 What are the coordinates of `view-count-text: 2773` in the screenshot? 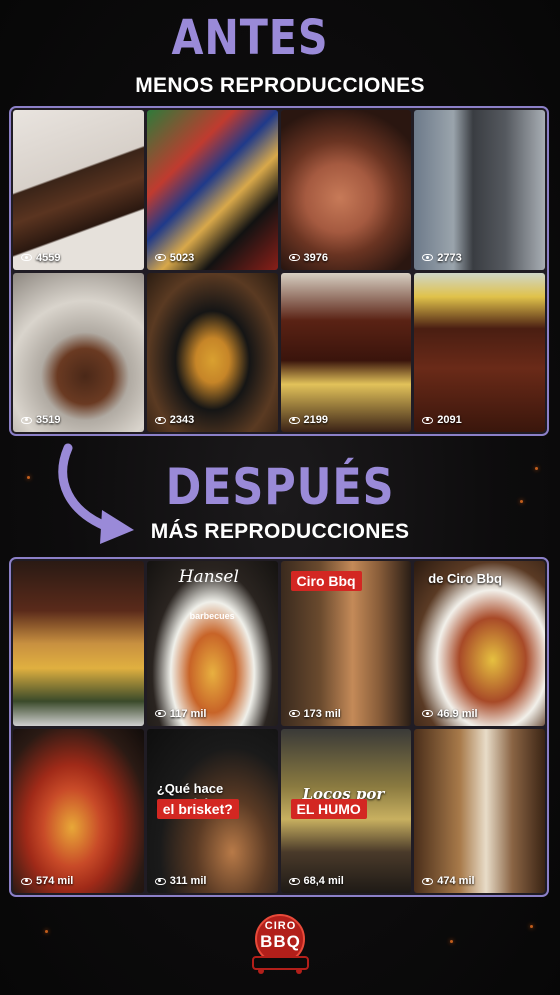 It's located at (449, 257).